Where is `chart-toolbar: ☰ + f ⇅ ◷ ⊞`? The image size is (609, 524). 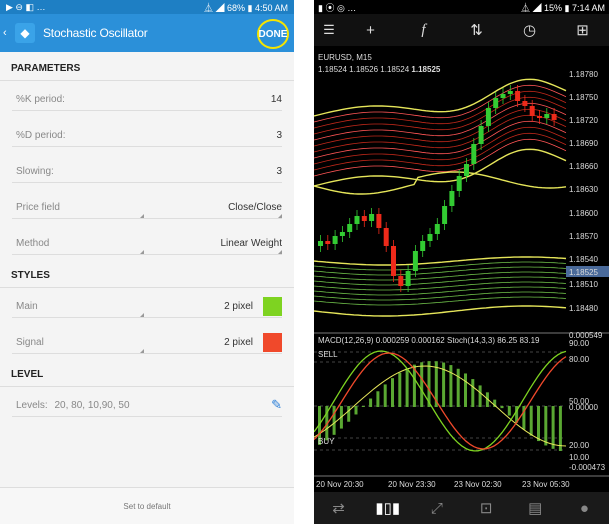 chart-toolbar: ☰ + f ⇅ ◷ ⊞ is located at coordinates (461, 30).